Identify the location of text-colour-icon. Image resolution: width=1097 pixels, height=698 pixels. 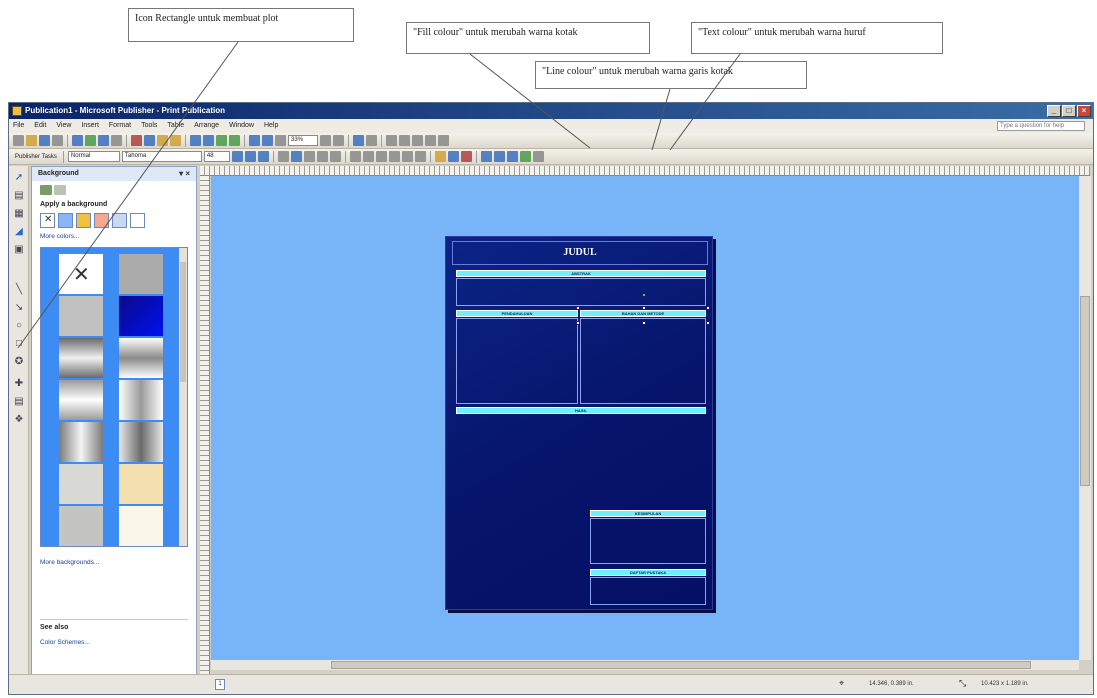
(466, 156).